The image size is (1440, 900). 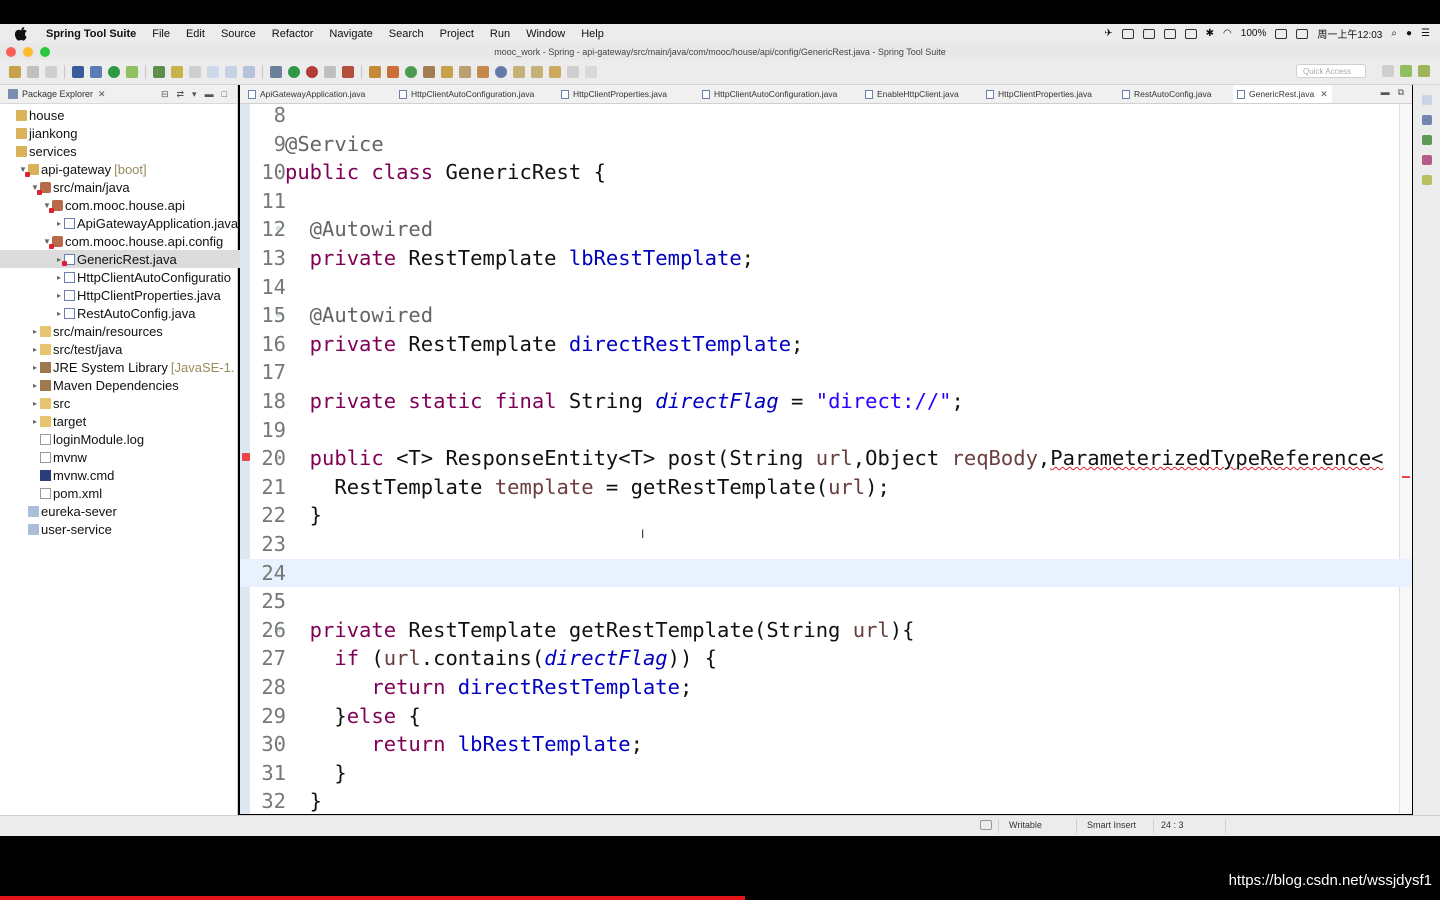 I want to click on new-class-icon, so click(x=411, y=72).